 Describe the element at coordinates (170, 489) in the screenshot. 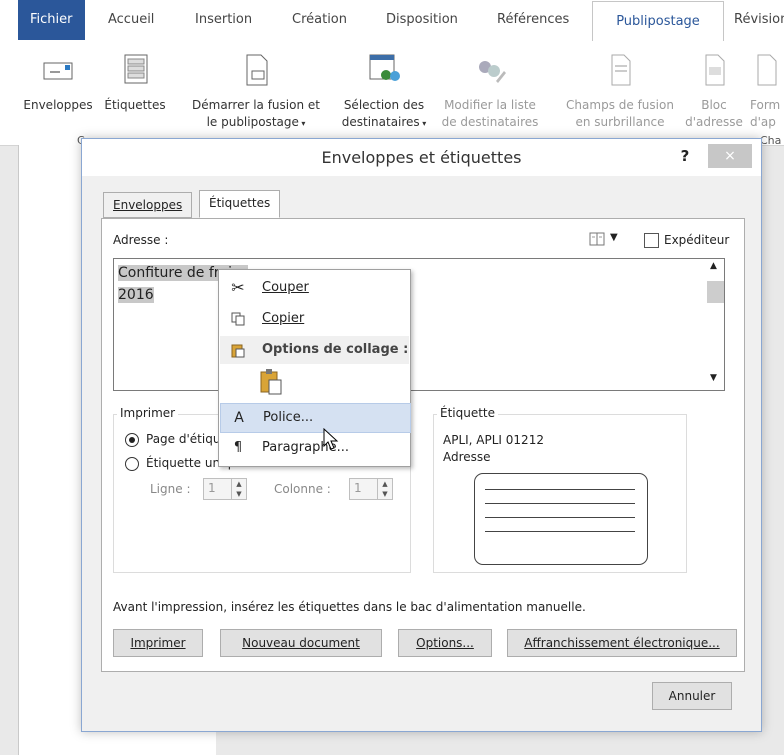

I see `row-label: Ligne :` at that location.